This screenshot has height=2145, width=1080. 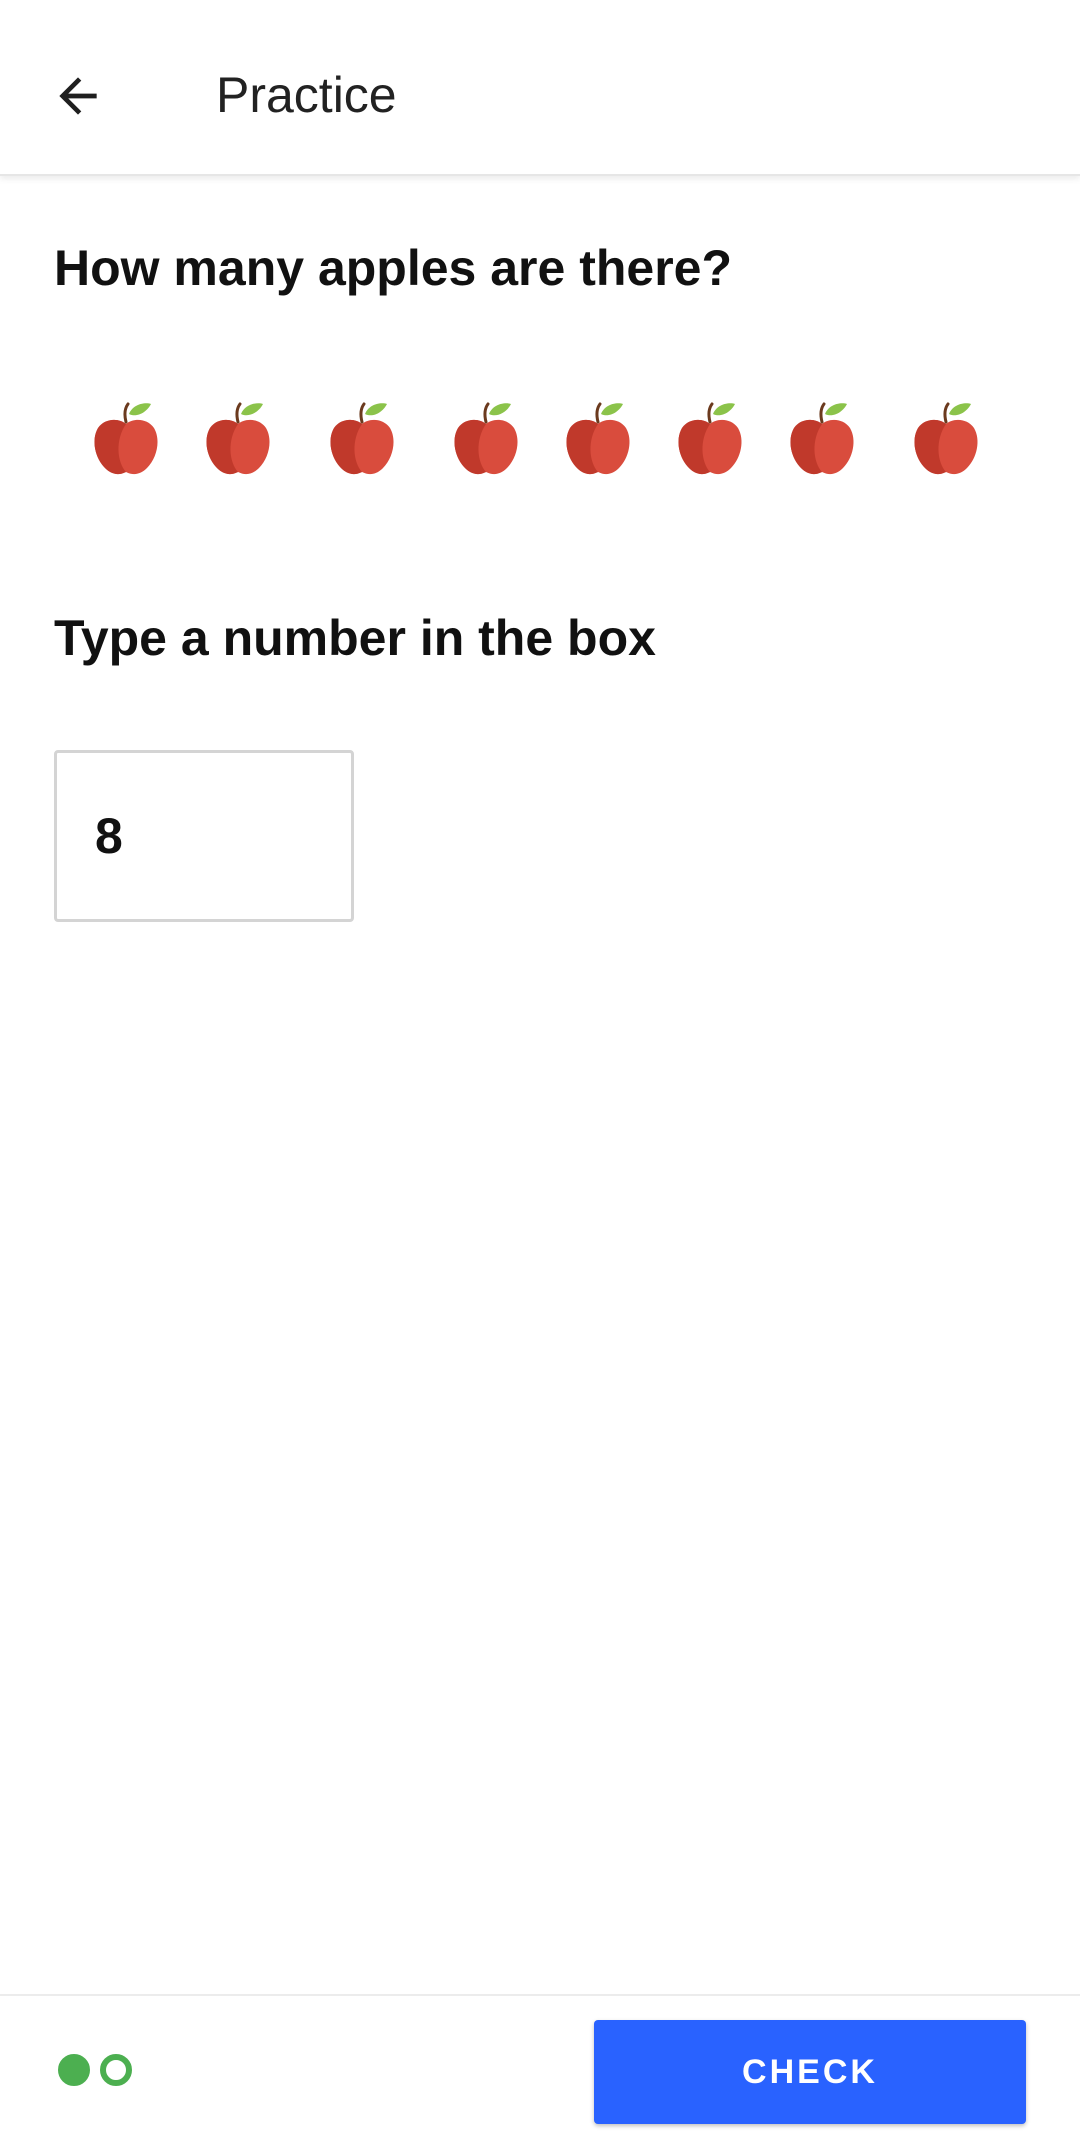 What do you see at coordinates (95, 2070) in the screenshot?
I see `progress-indicator` at bounding box center [95, 2070].